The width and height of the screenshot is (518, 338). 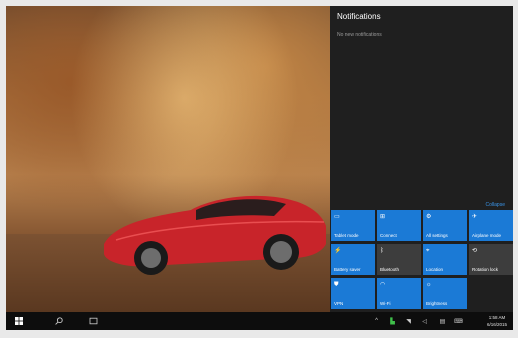 I want to click on quick-action-connect: ⊞ Connect, so click(x=399, y=225).